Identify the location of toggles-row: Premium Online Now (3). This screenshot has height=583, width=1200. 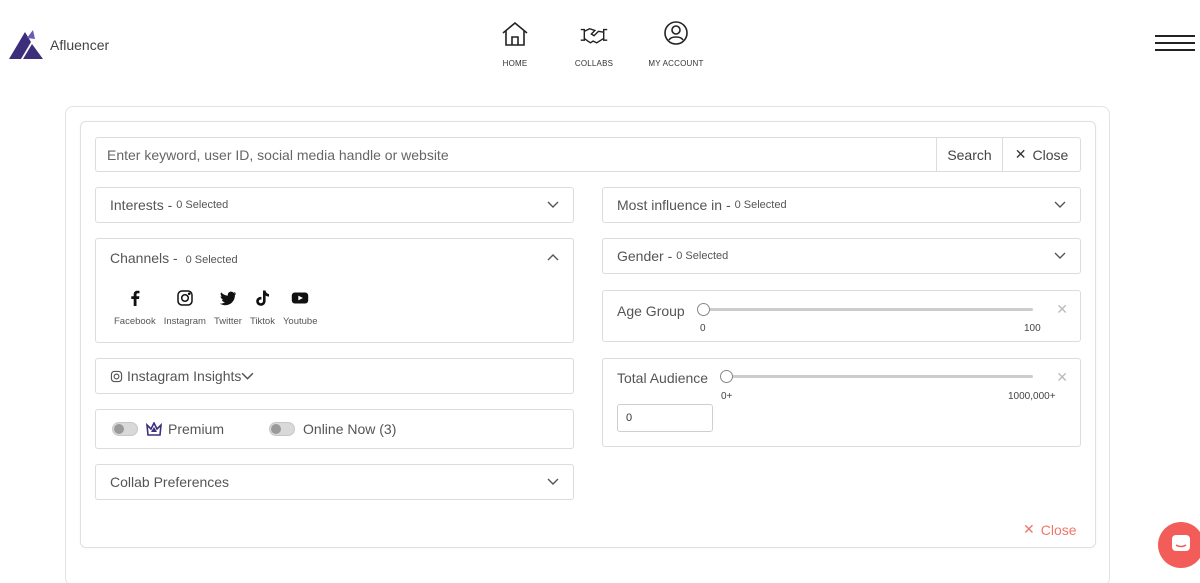
(334, 429).